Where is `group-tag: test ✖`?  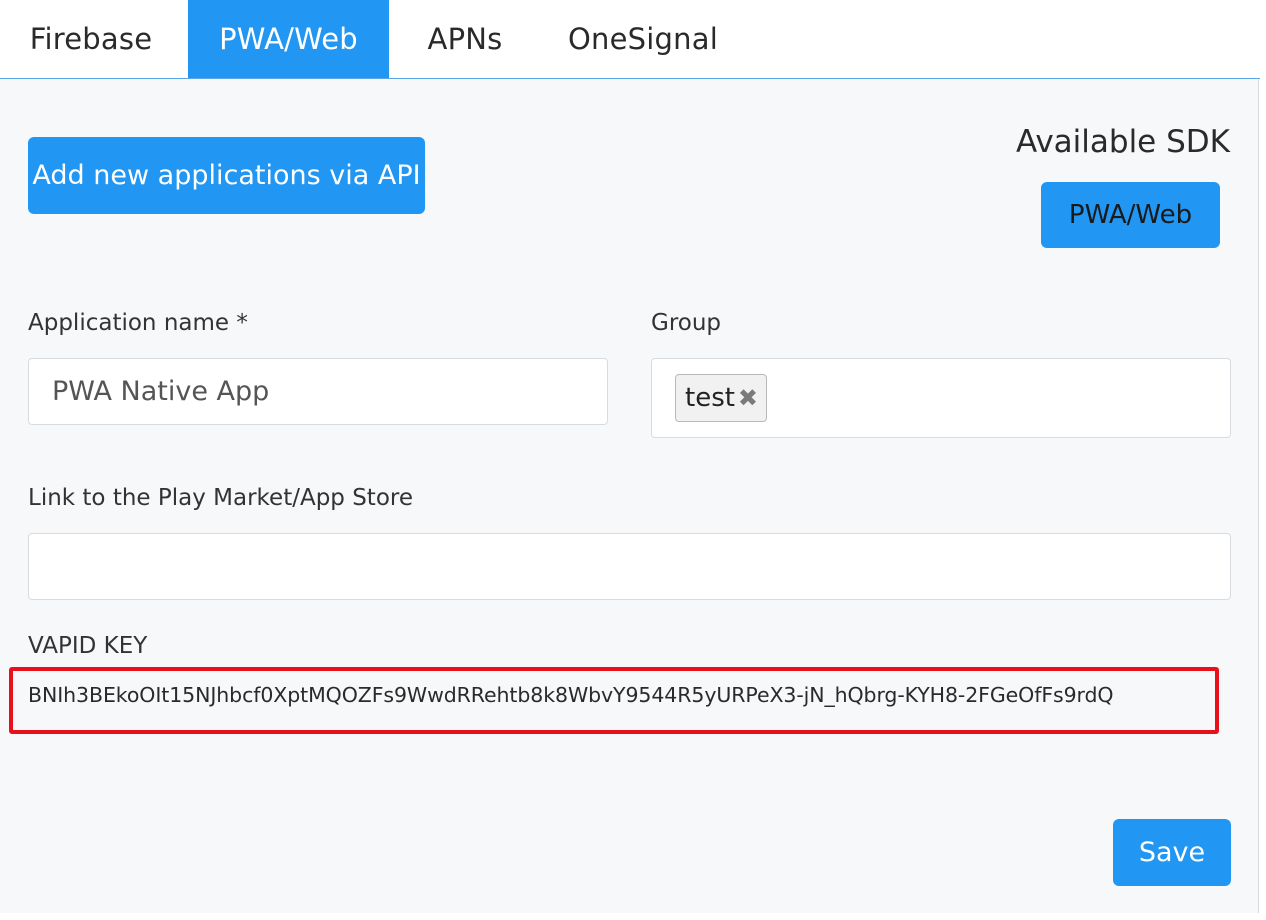 group-tag: test ✖ is located at coordinates (721, 398).